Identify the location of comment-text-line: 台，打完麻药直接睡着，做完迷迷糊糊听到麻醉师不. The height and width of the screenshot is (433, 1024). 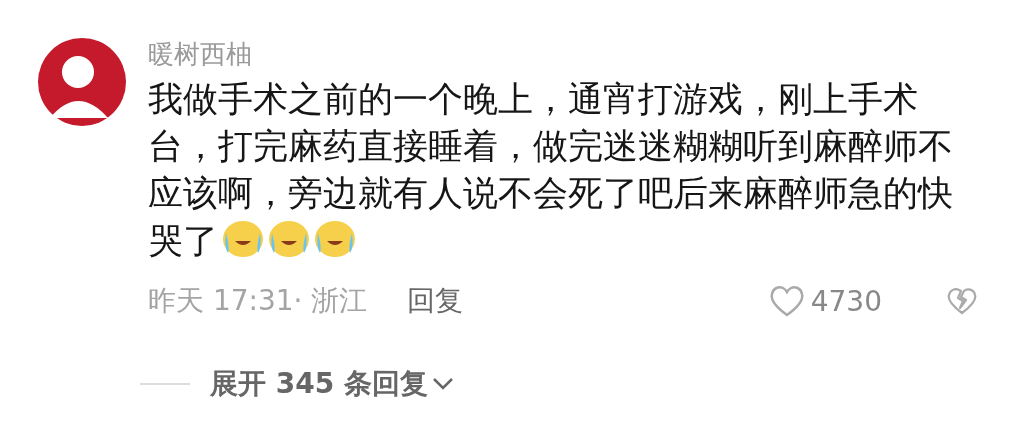
(550, 146).